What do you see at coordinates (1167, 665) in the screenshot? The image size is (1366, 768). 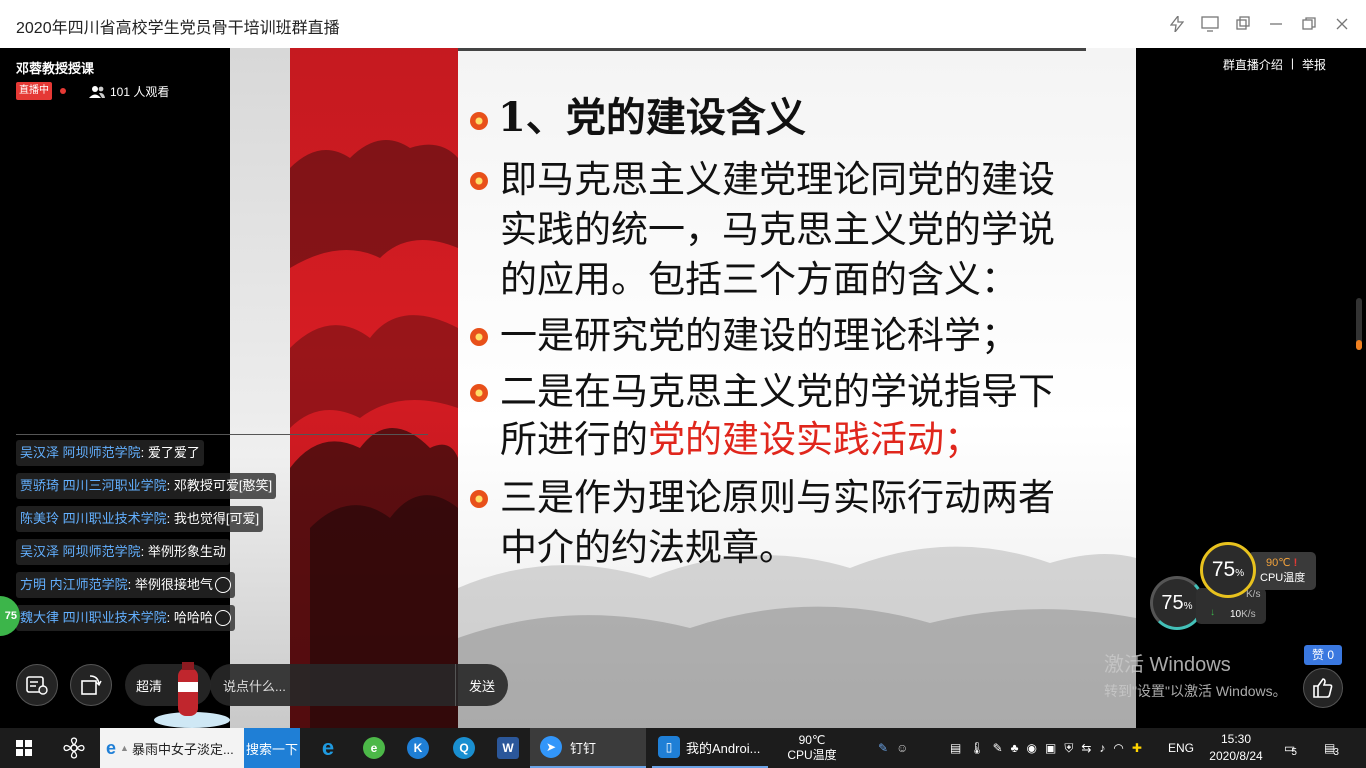 I see `watermark-line1: 激活 Windows` at bounding box center [1167, 665].